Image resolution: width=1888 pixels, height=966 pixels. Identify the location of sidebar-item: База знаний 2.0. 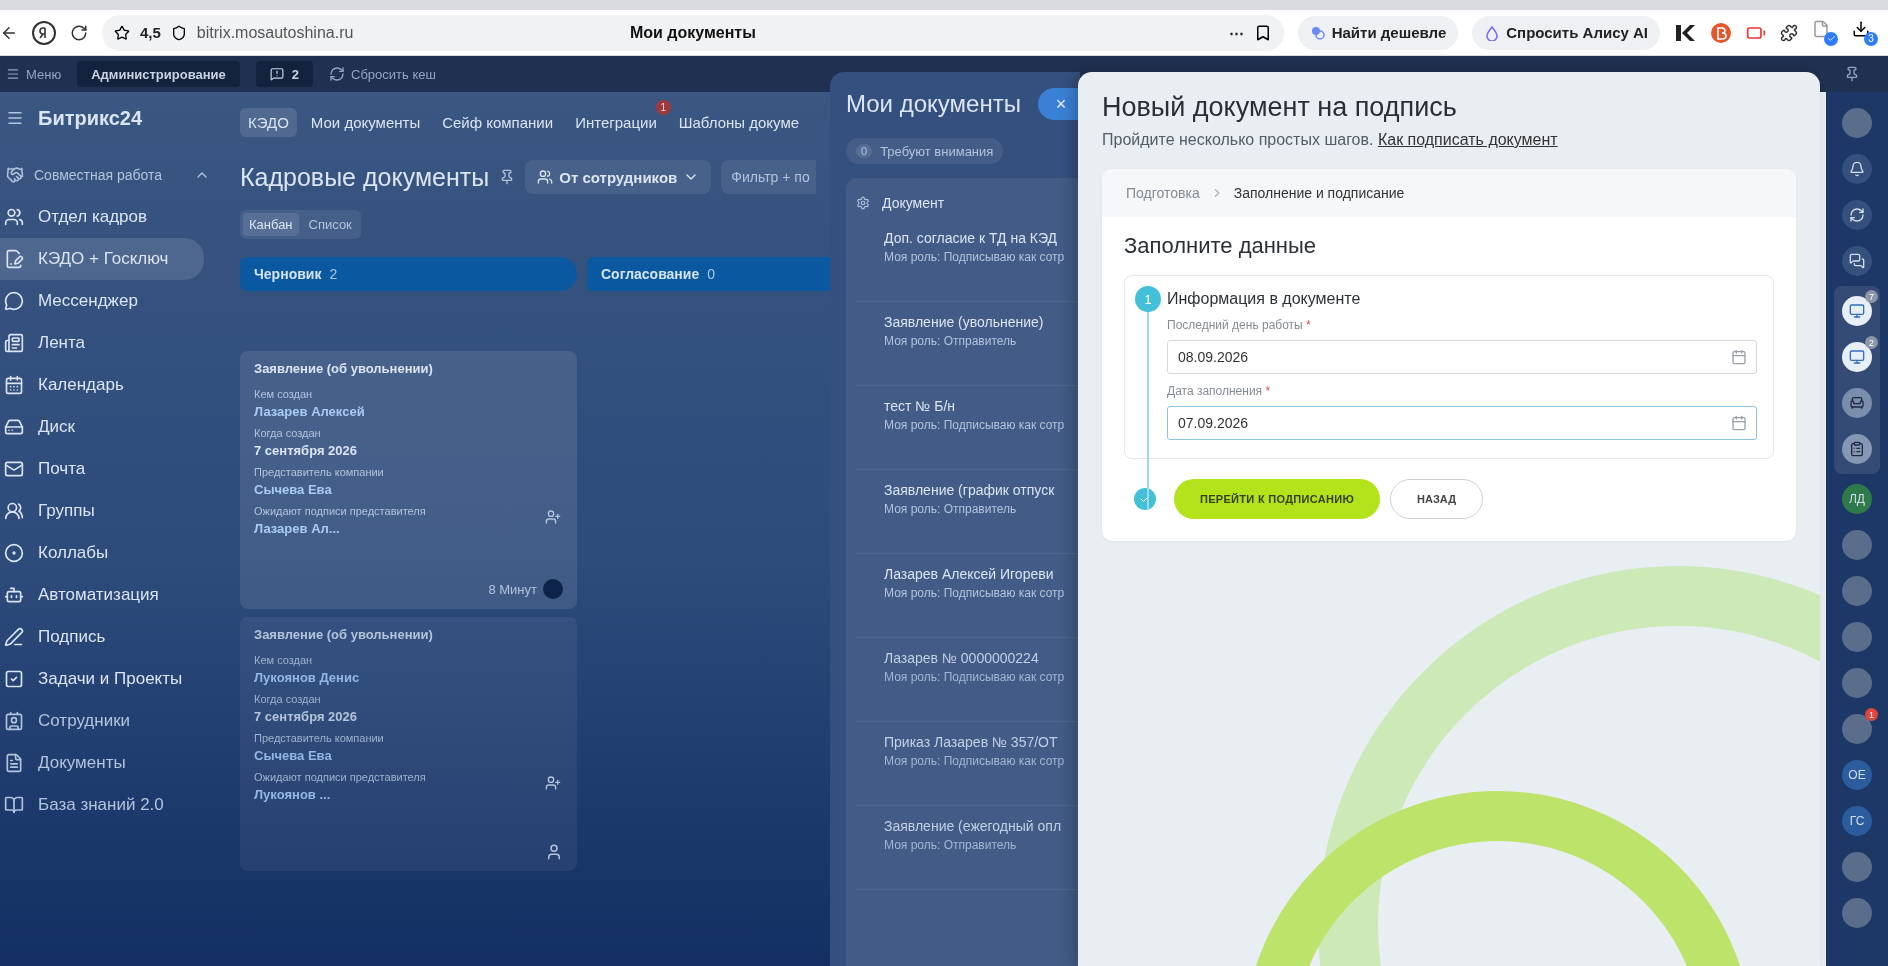
(102, 805).